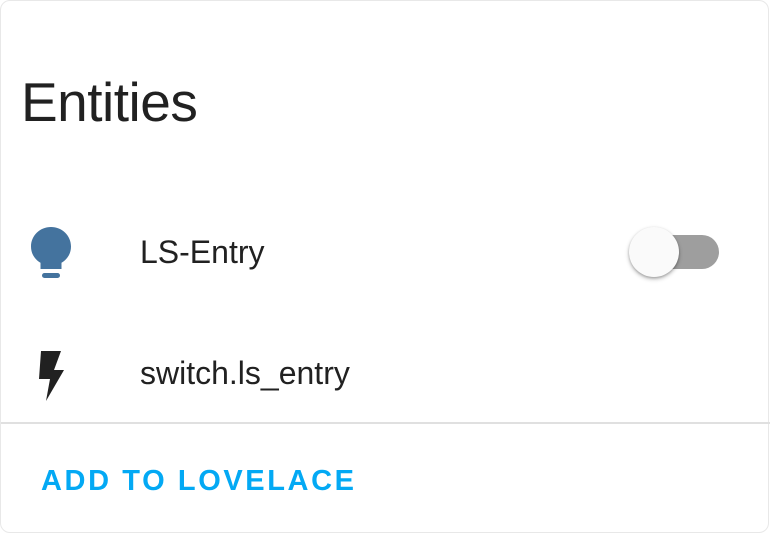 This screenshot has width=771, height=535. I want to click on flash-icon, so click(51, 374).